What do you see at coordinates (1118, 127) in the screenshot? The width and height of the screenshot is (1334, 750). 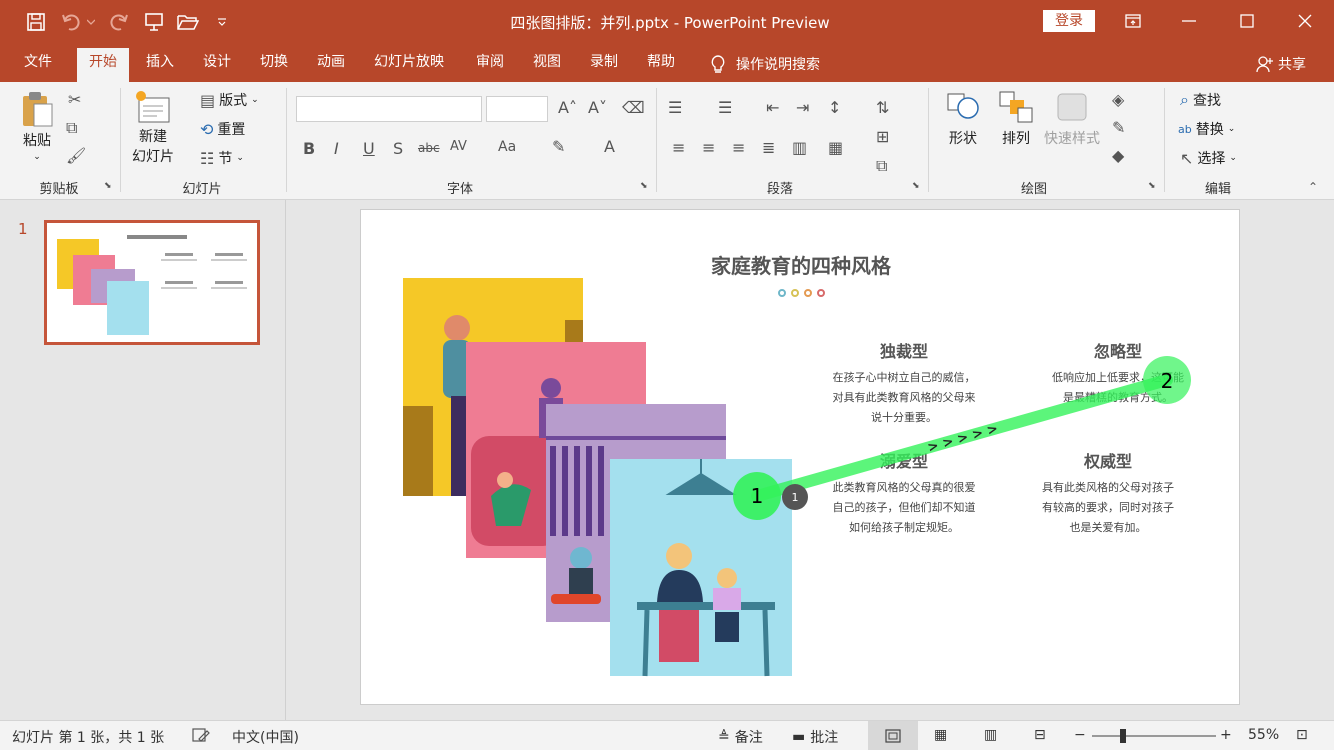 I see `shape-outline-icon: ✎` at bounding box center [1118, 127].